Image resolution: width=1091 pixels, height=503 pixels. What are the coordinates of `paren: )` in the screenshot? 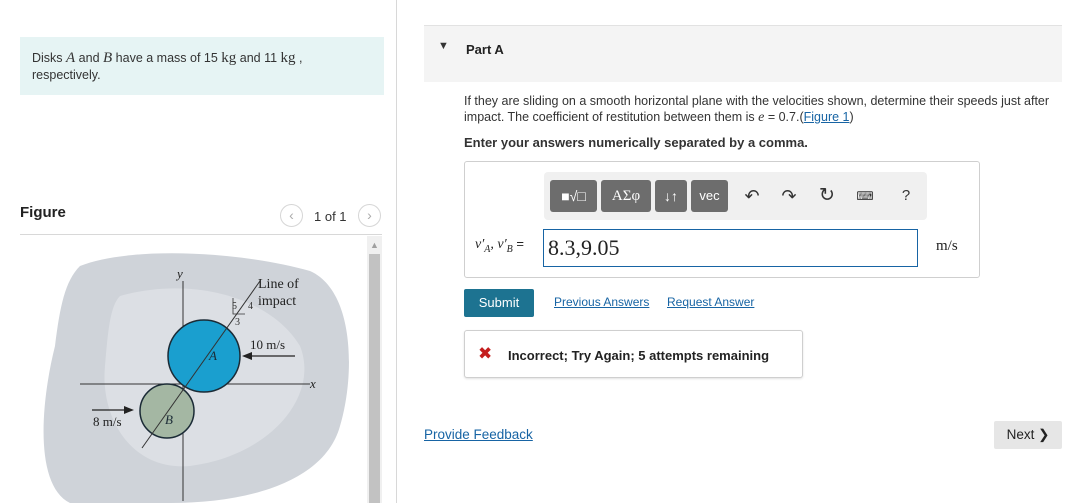 It's located at (851, 117).